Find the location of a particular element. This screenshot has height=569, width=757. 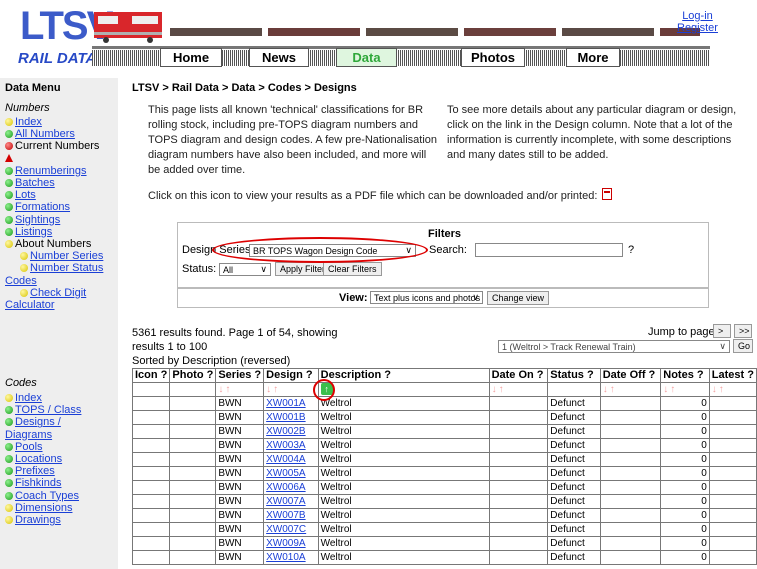

sidebar-item-label: Fishkinds is located at coordinates (38, 483).